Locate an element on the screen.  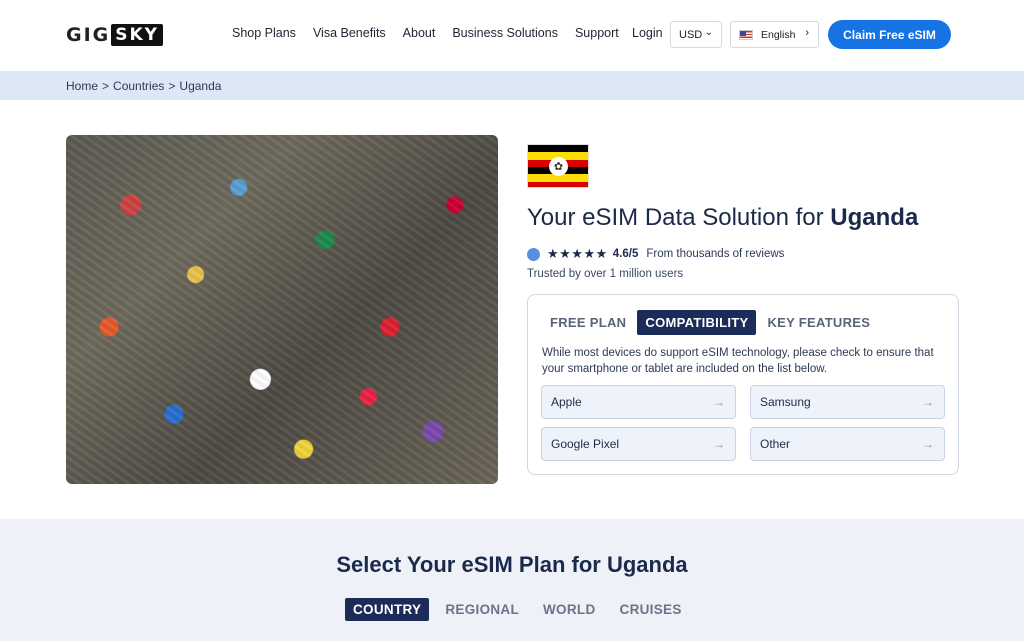
tab-key-features: KEY FEATURES is located at coordinates (818, 322).